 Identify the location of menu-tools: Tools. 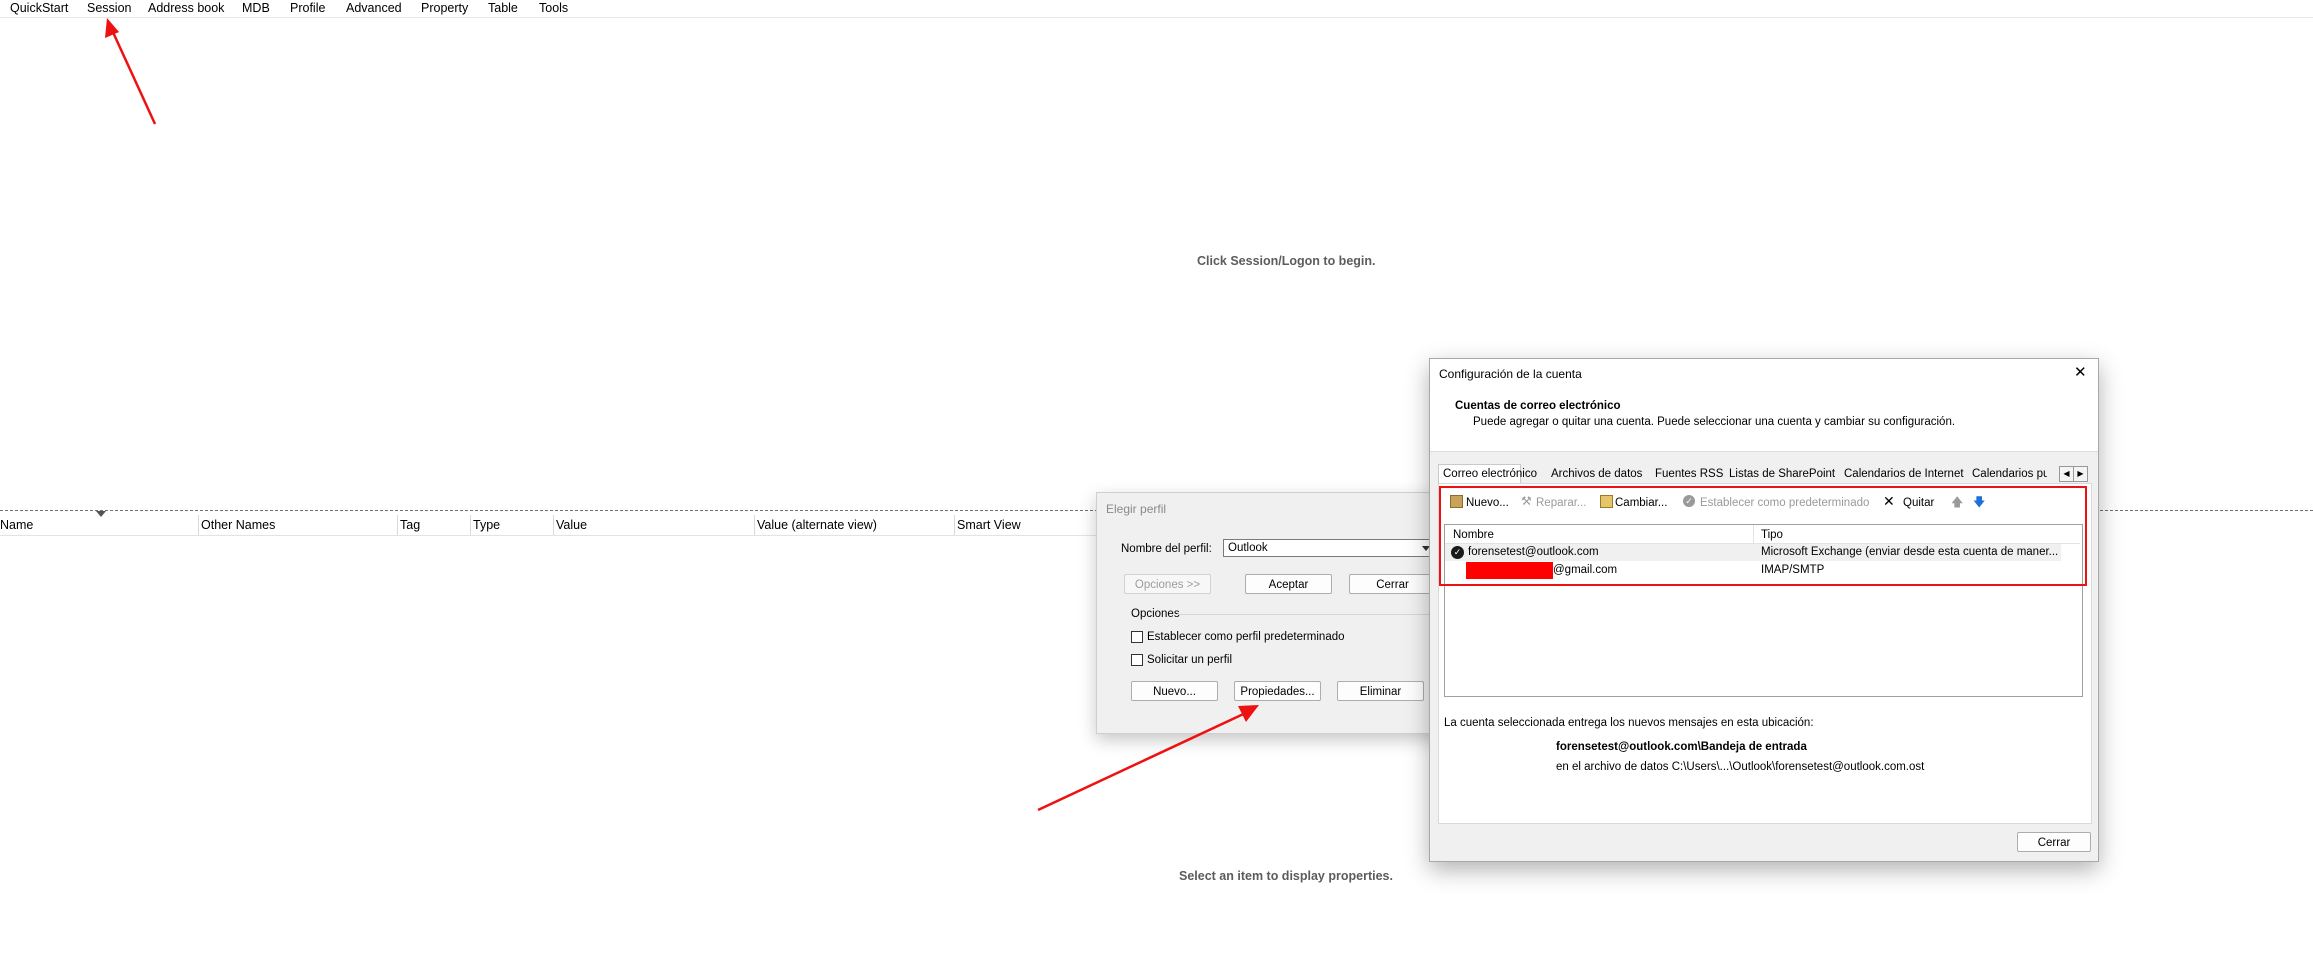
(553, 8).